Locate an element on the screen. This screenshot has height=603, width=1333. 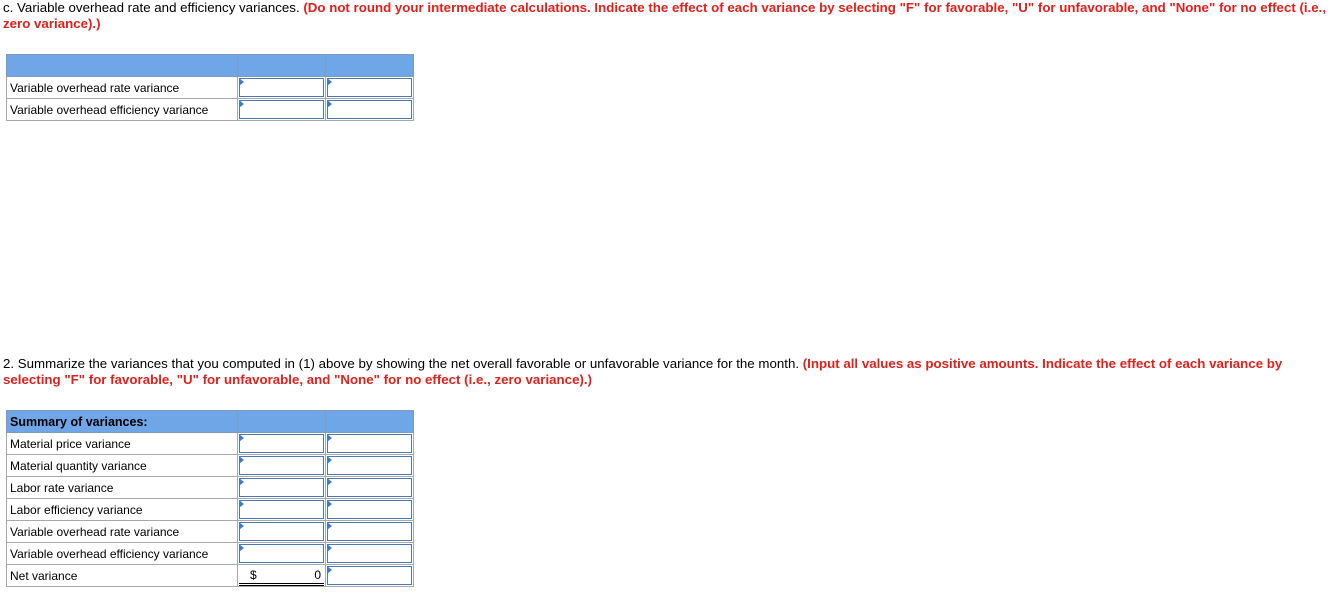
net-variance-row: Net variance $0 is located at coordinates (210, 575).